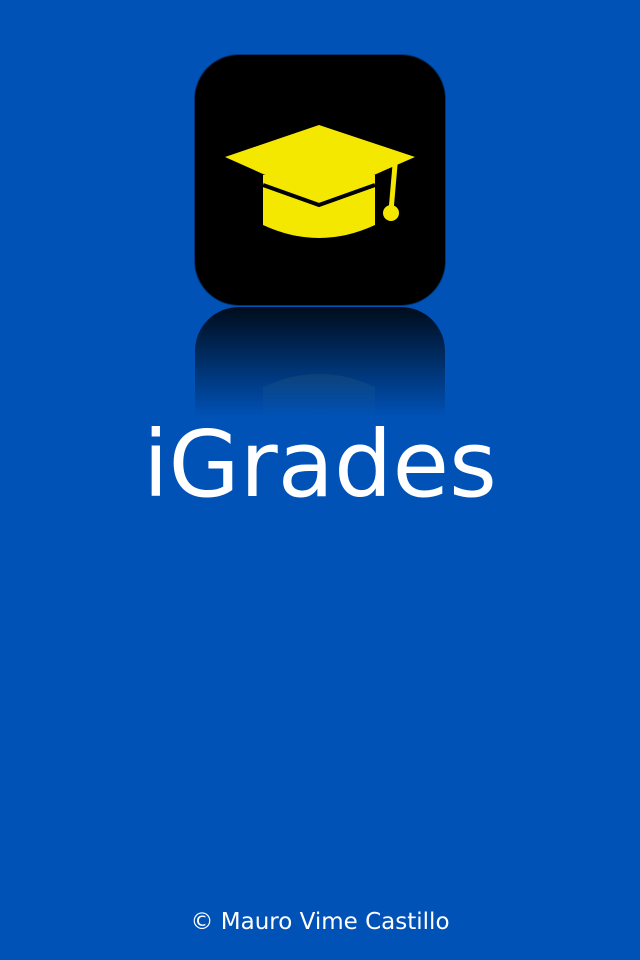 The width and height of the screenshot is (640, 960). Describe the element at coordinates (320, 362) in the screenshot. I see `app-icon-reflection` at that location.